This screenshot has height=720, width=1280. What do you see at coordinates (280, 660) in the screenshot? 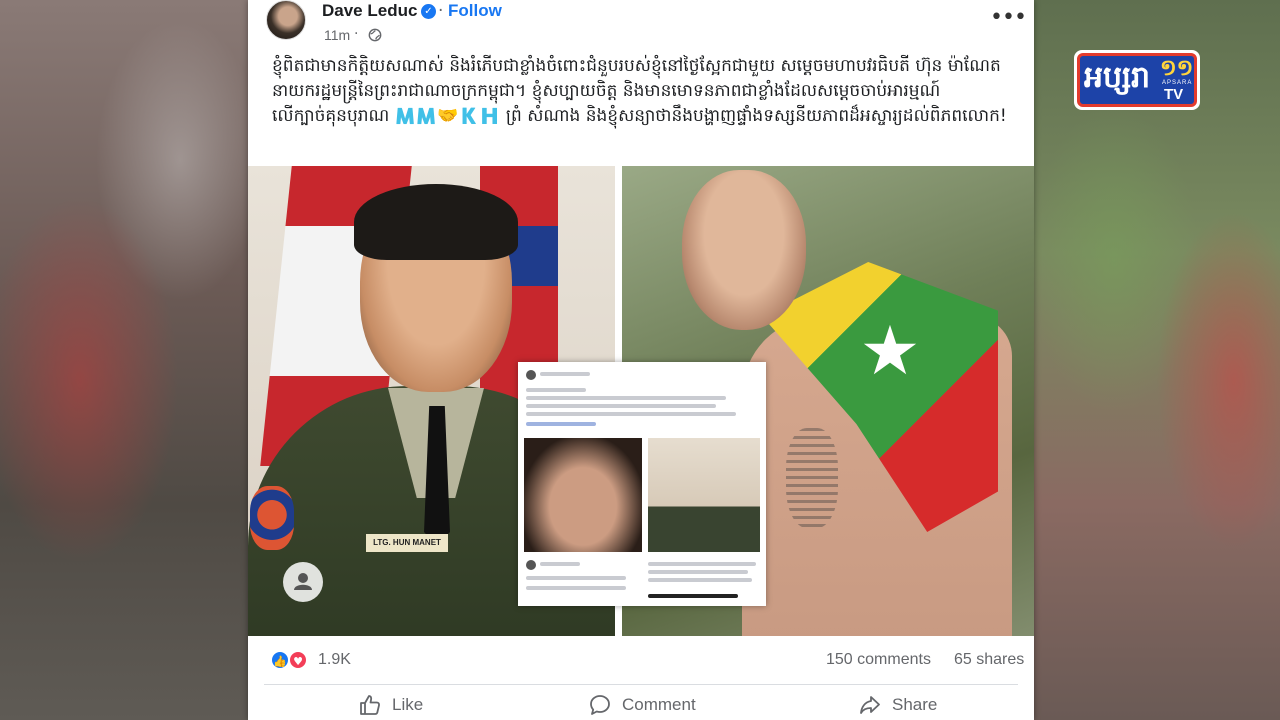
I see `like-reaction-icon: 👍` at bounding box center [280, 660].